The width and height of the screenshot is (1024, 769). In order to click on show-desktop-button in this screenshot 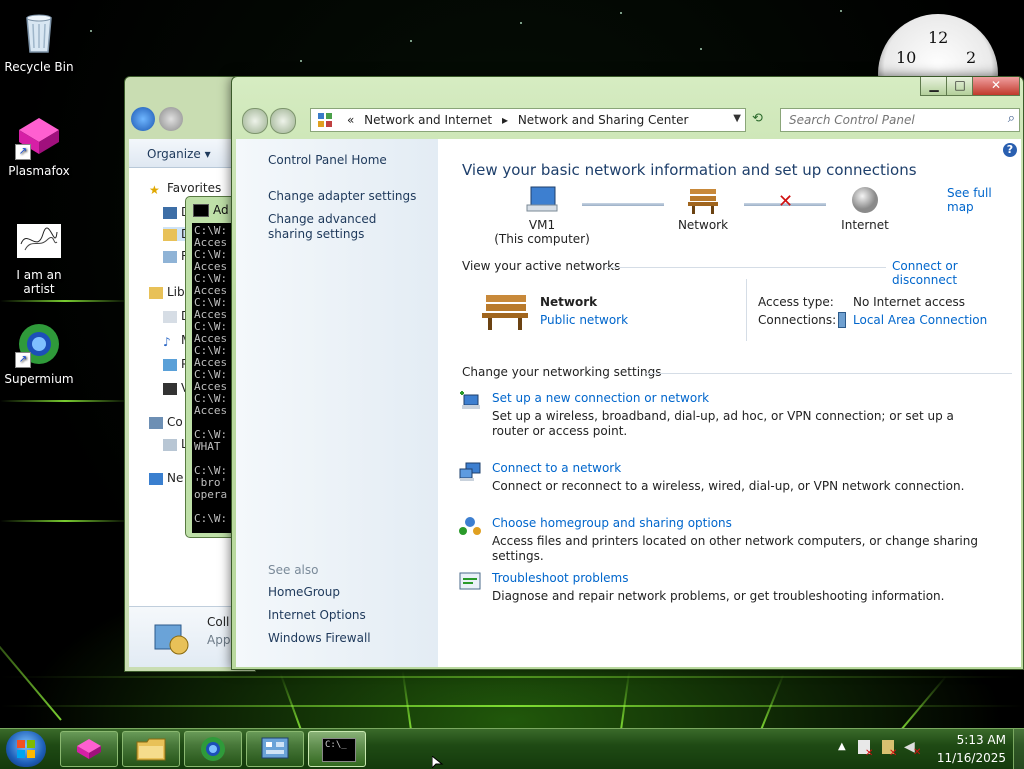, I will do `click(1018, 749)`.